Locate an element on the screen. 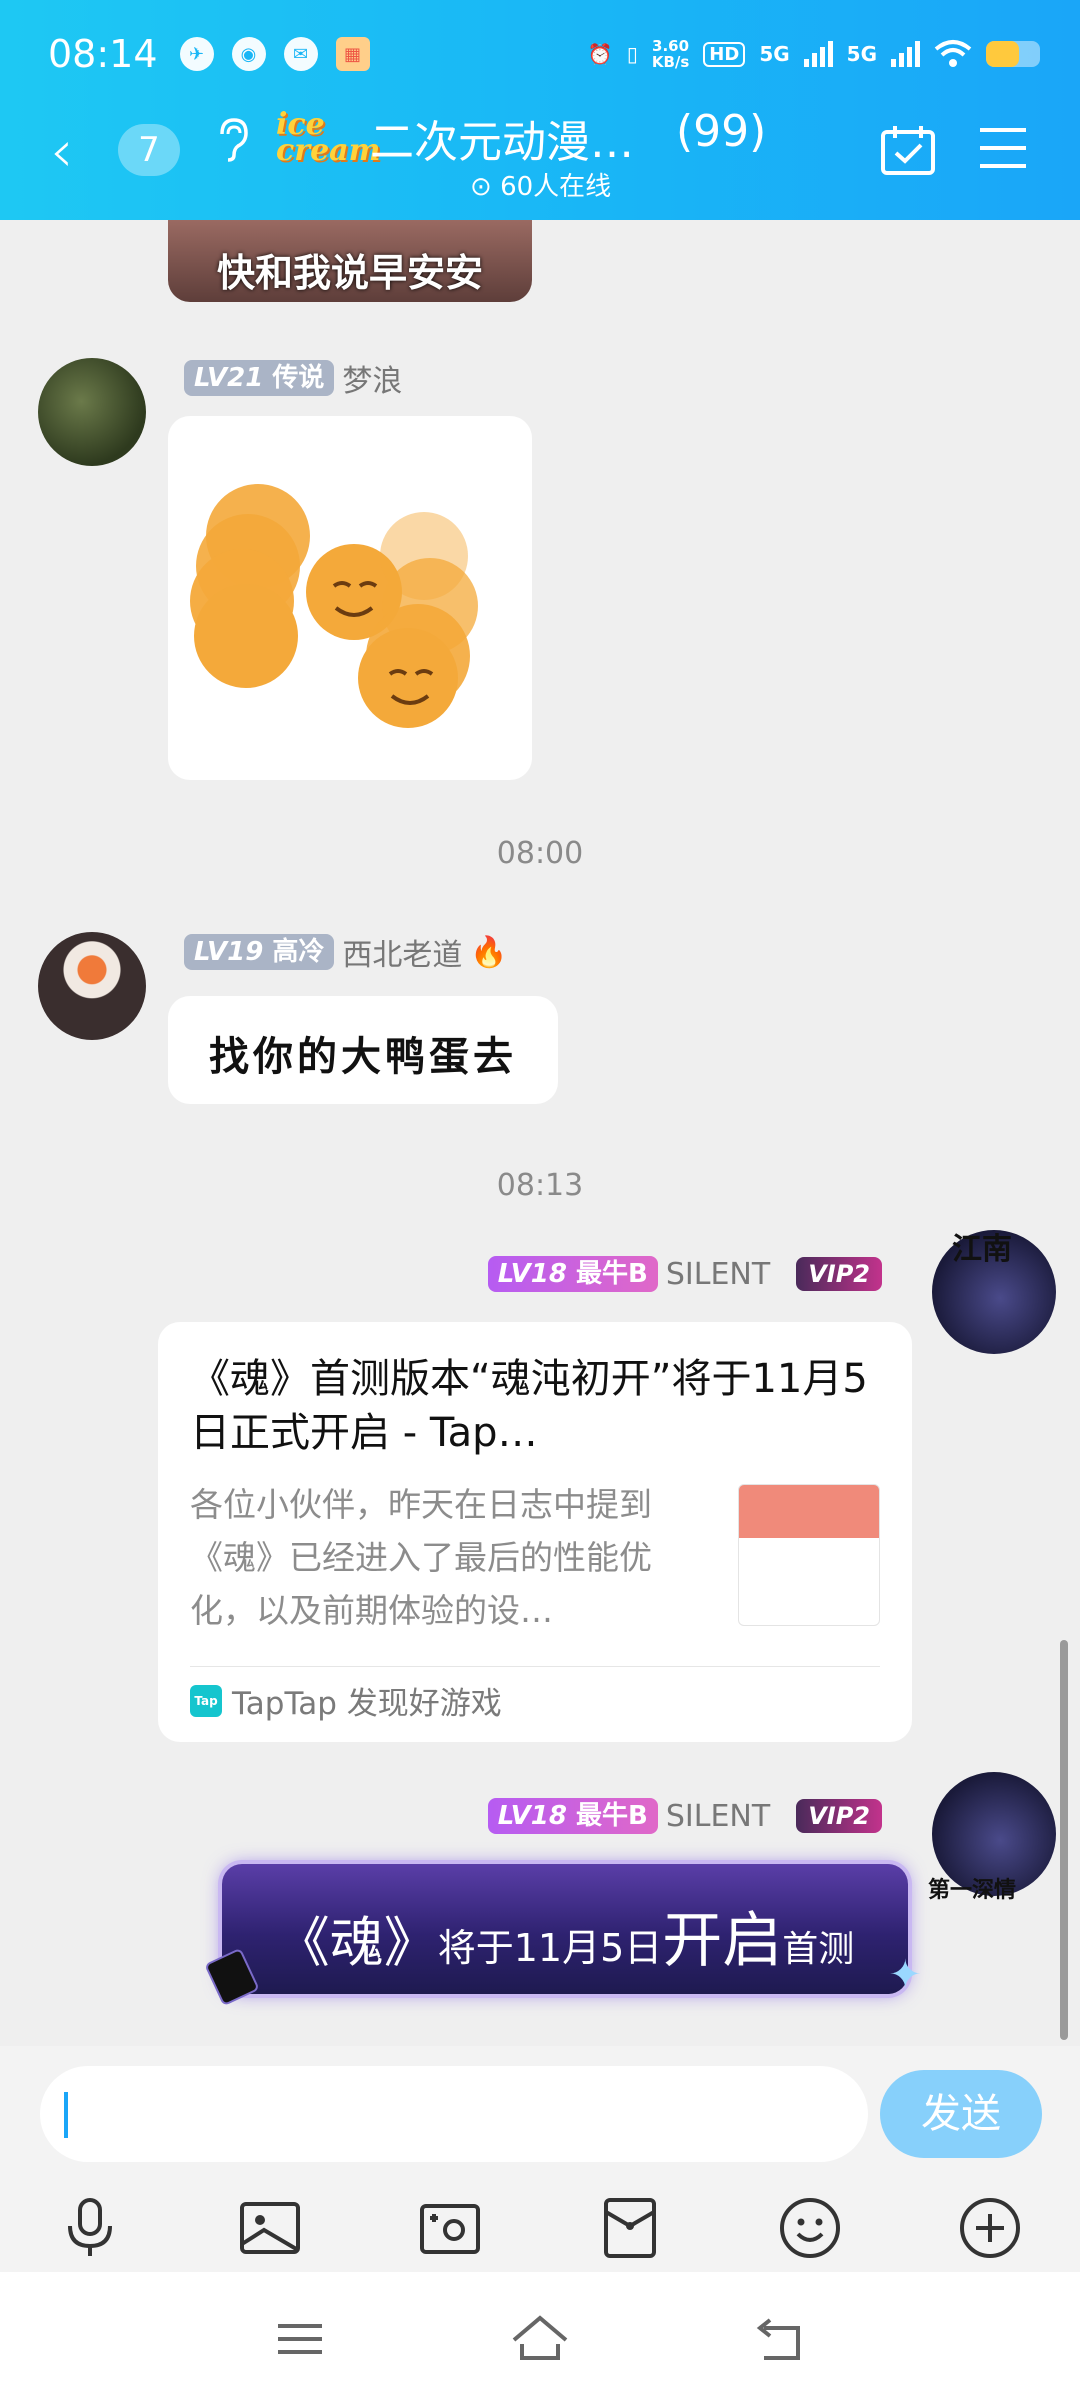 The image size is (1080, 2400). sender-info: LV21 传说 梦浪 is located at coordinates (293, 378).